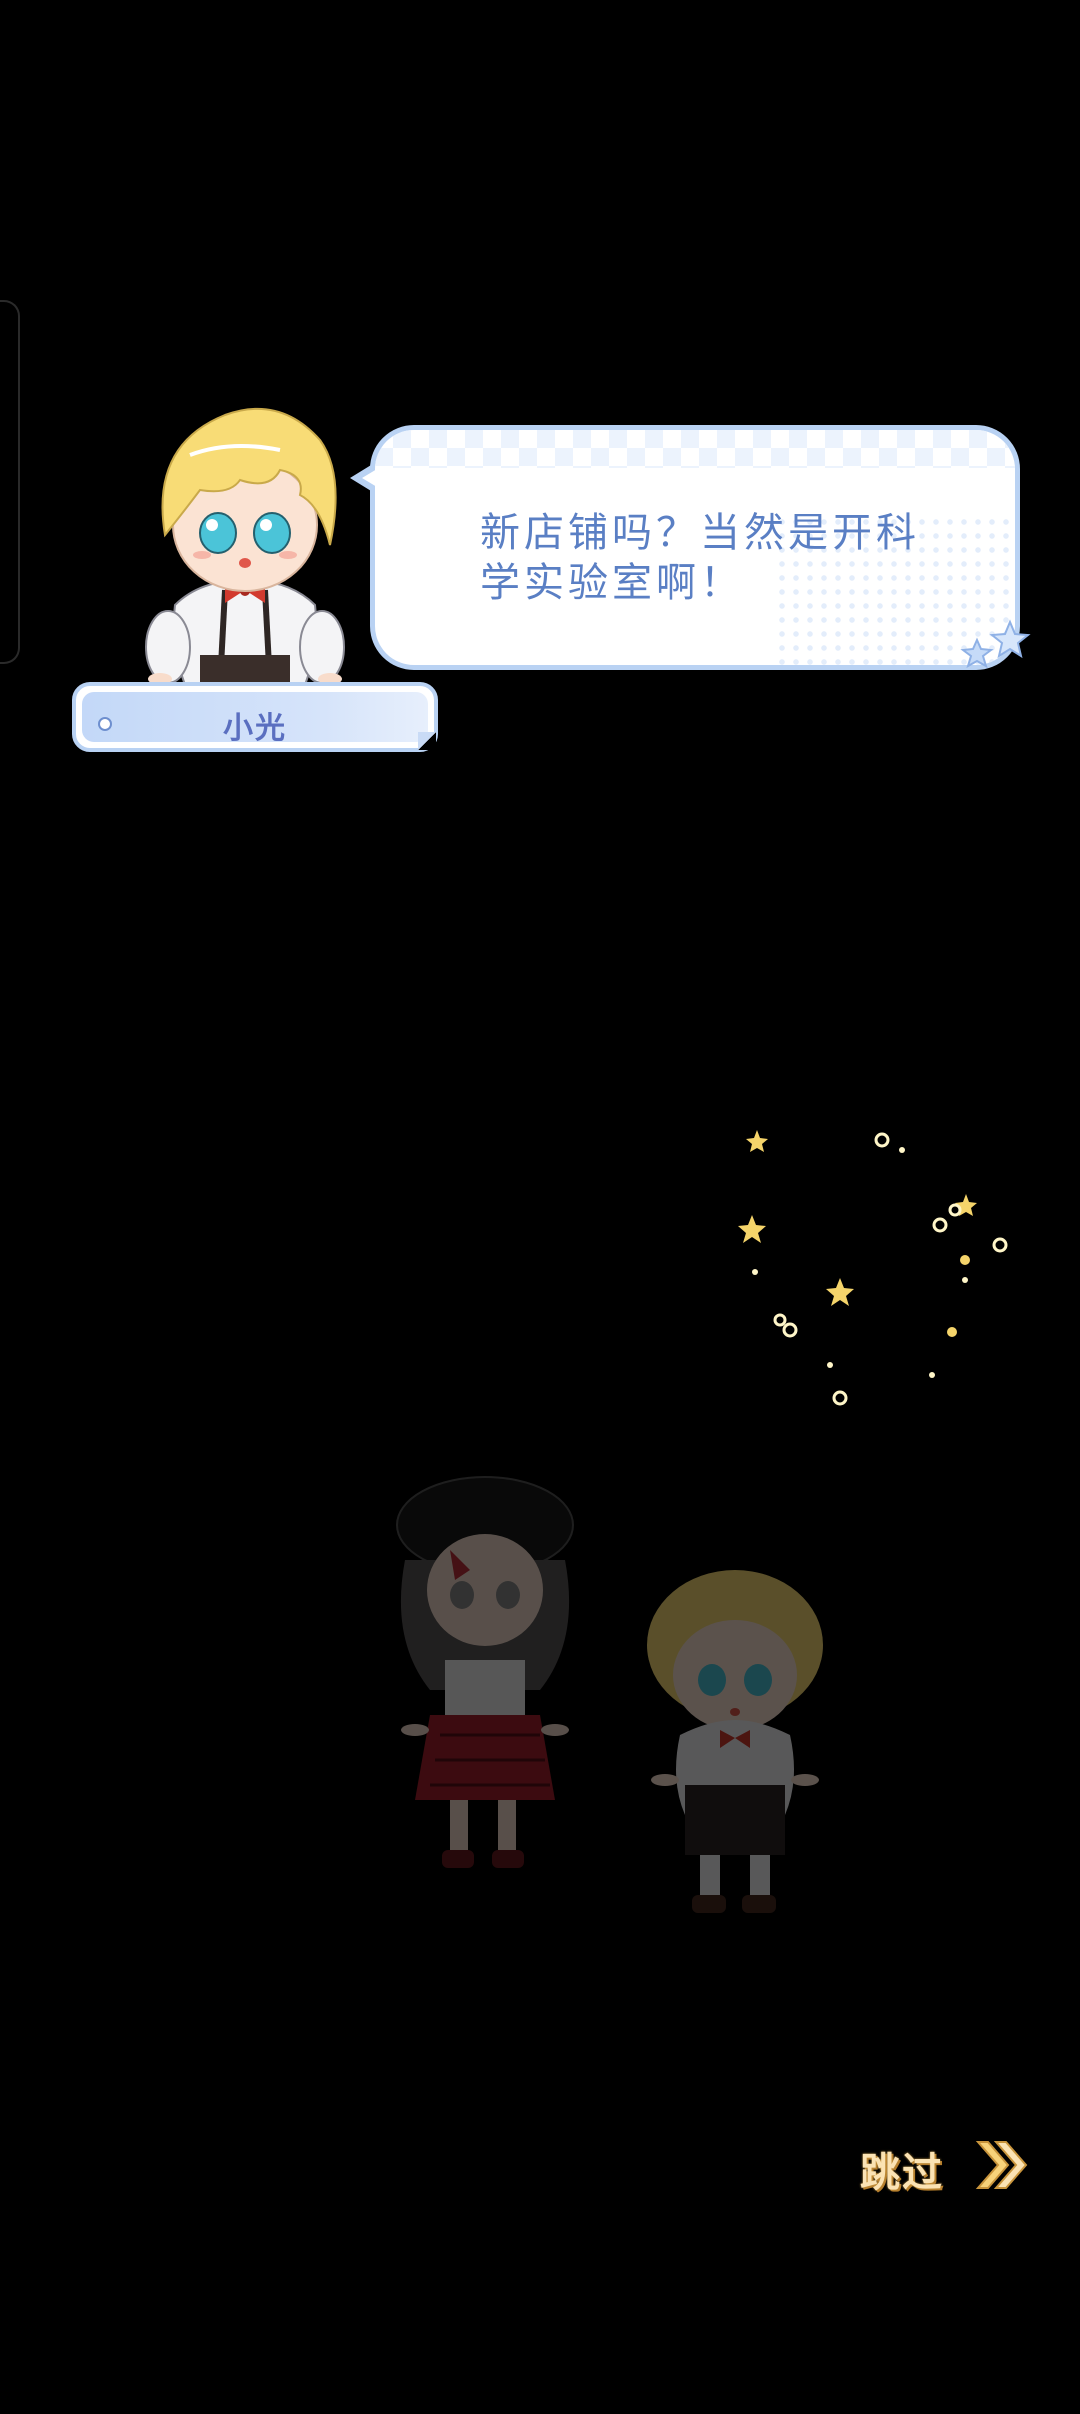 Image resolution: width=1080 pixels, height=2414 pixels. Describe the element at coordinates (1001, 2165) in the screenshot. I see `double-chevron-right-icon` at that location.